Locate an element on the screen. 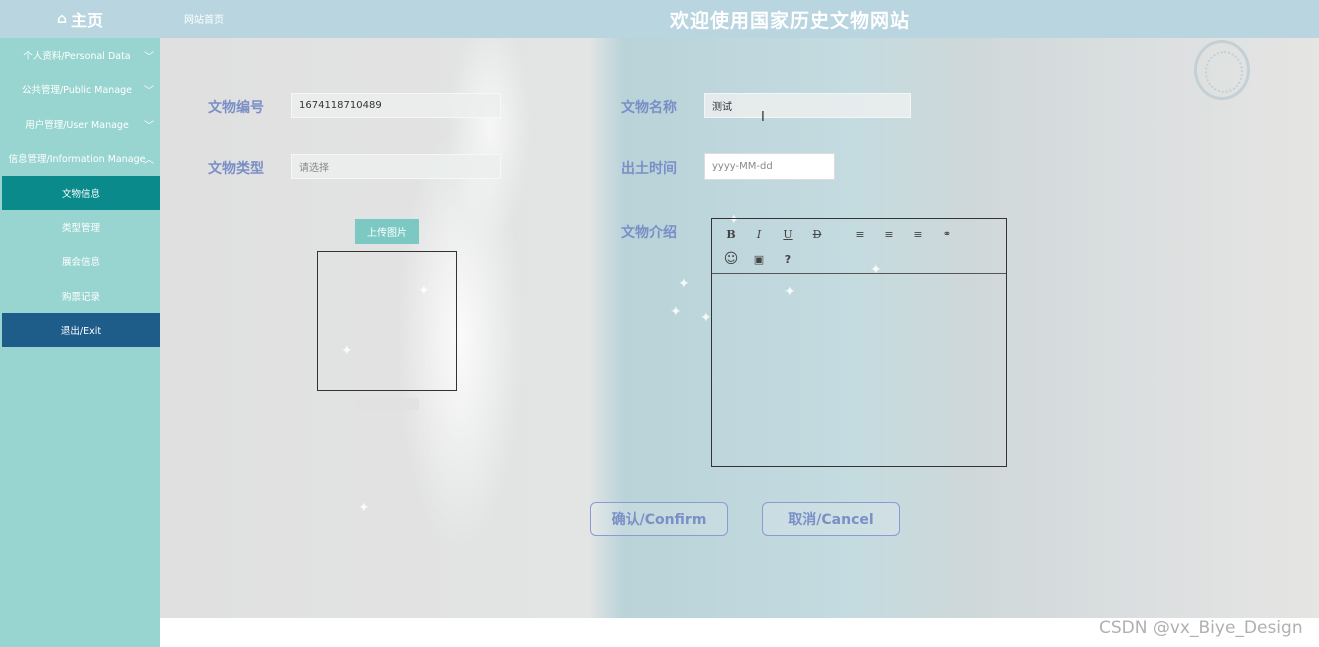 This screenshot has width=1319, height=647. sidebar-item-label: 类型管理 is located at coordinates (80, 228).